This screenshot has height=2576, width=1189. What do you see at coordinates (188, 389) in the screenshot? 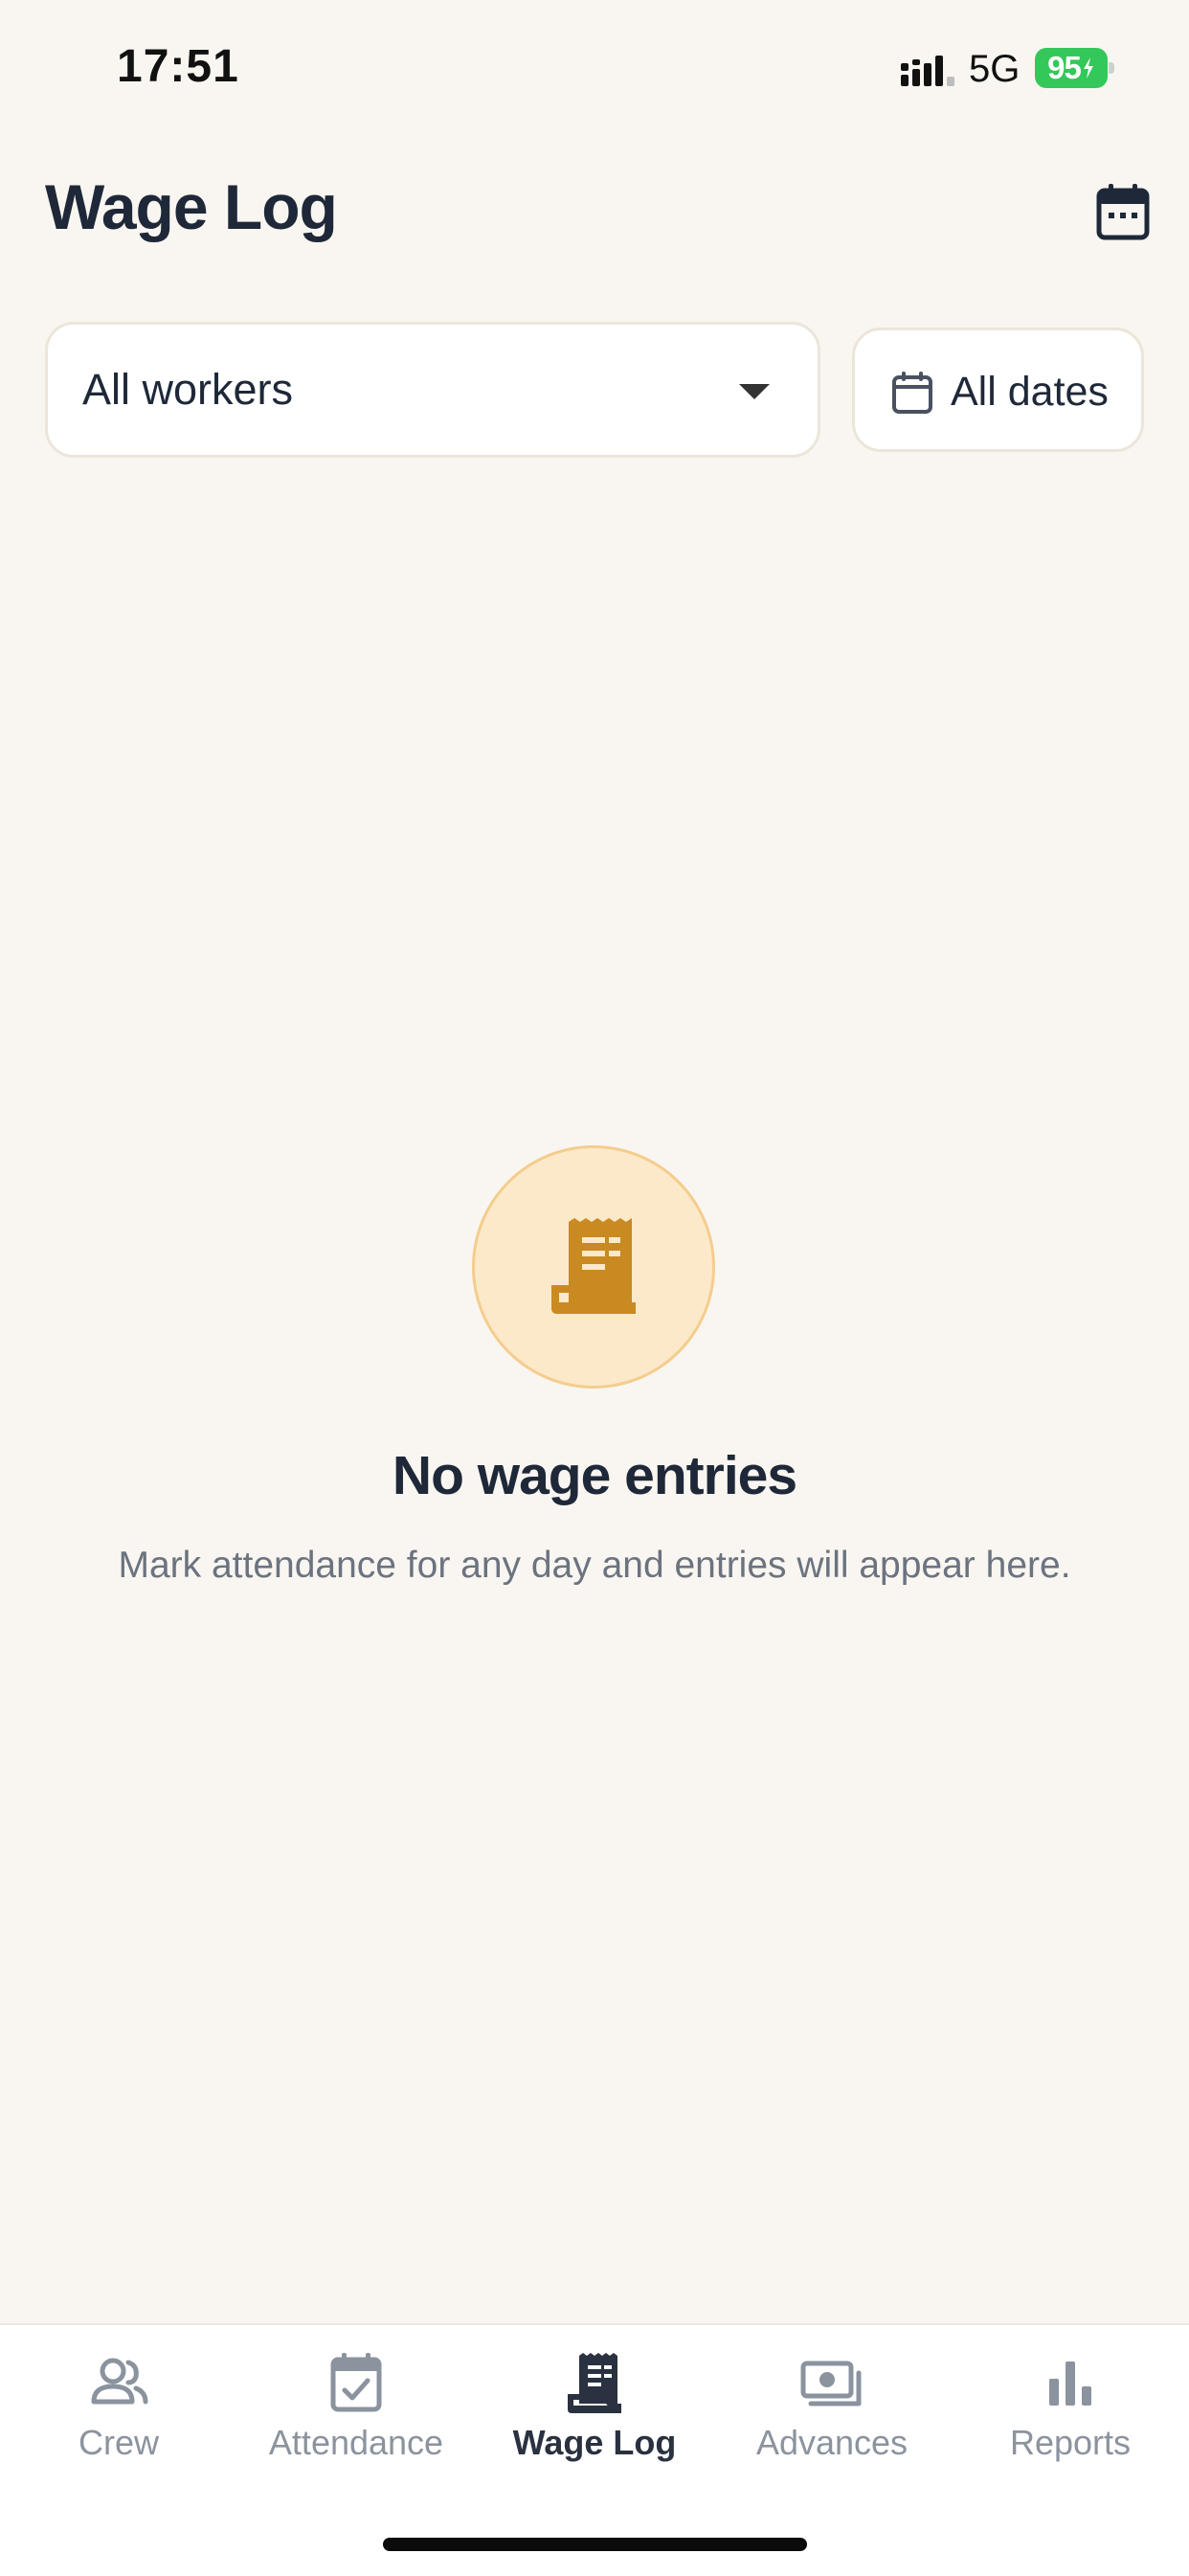
I see `worker-filter-value: All workers` at bounding box center [188, 389].